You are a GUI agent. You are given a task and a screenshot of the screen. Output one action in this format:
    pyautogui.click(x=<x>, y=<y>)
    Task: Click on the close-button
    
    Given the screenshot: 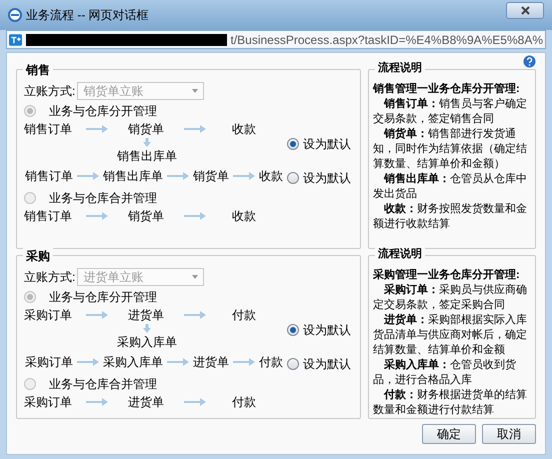 What is the action you would take?
    pyautogui.click(x=525, y=10)
    